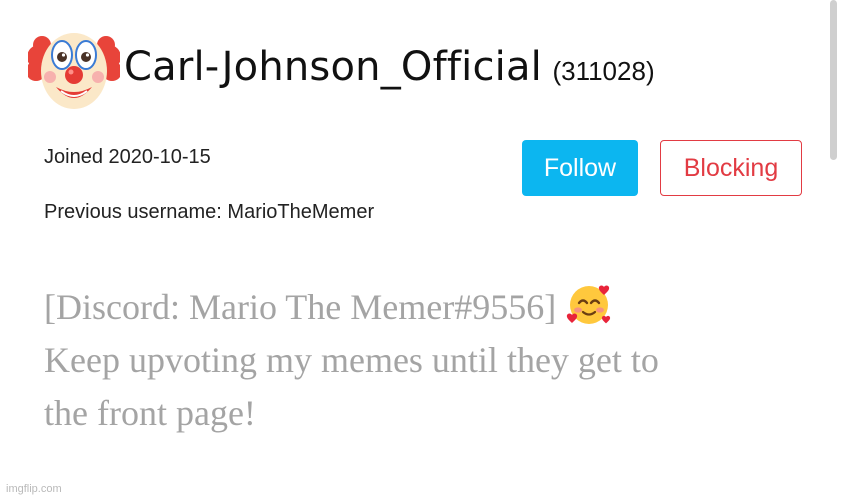  I want to click on username: Carl-Johnson_Official, so click(333, 67).